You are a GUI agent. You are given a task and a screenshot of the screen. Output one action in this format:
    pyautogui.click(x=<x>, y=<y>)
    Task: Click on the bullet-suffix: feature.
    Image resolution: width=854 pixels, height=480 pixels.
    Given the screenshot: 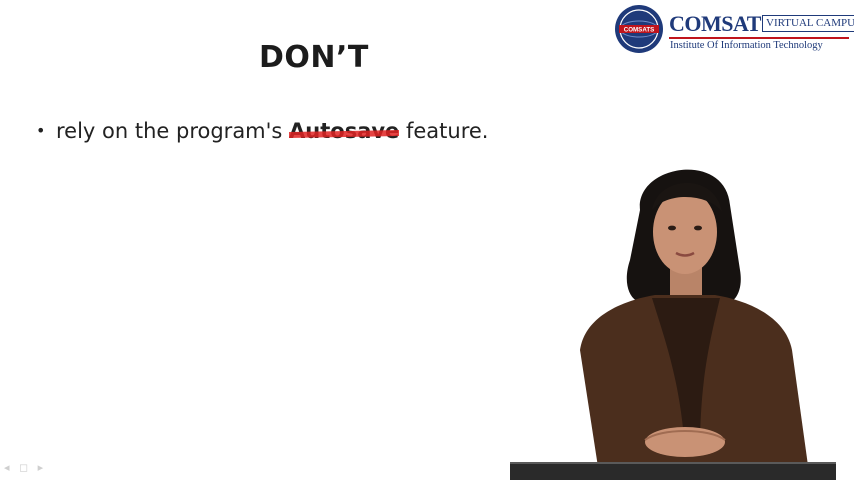 What is the action you would take?
    pyautogui.click(x=444, y=131)
    